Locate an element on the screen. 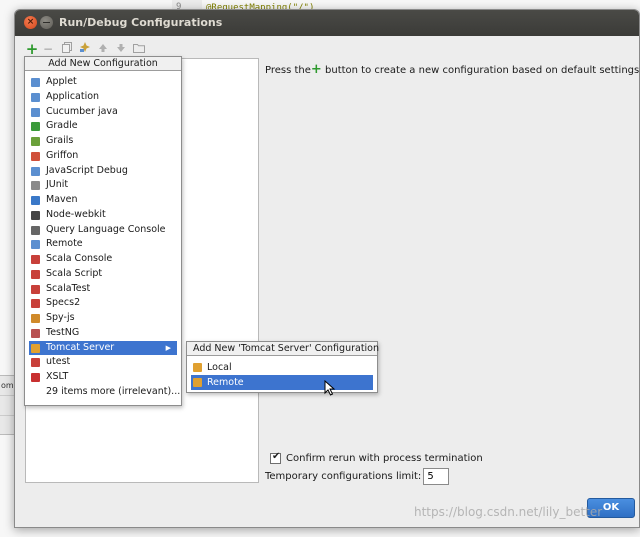 Image resolution: width=640 pixels, height=537 pixels. javascript-debug-icon is located at coordinates (35, 171).